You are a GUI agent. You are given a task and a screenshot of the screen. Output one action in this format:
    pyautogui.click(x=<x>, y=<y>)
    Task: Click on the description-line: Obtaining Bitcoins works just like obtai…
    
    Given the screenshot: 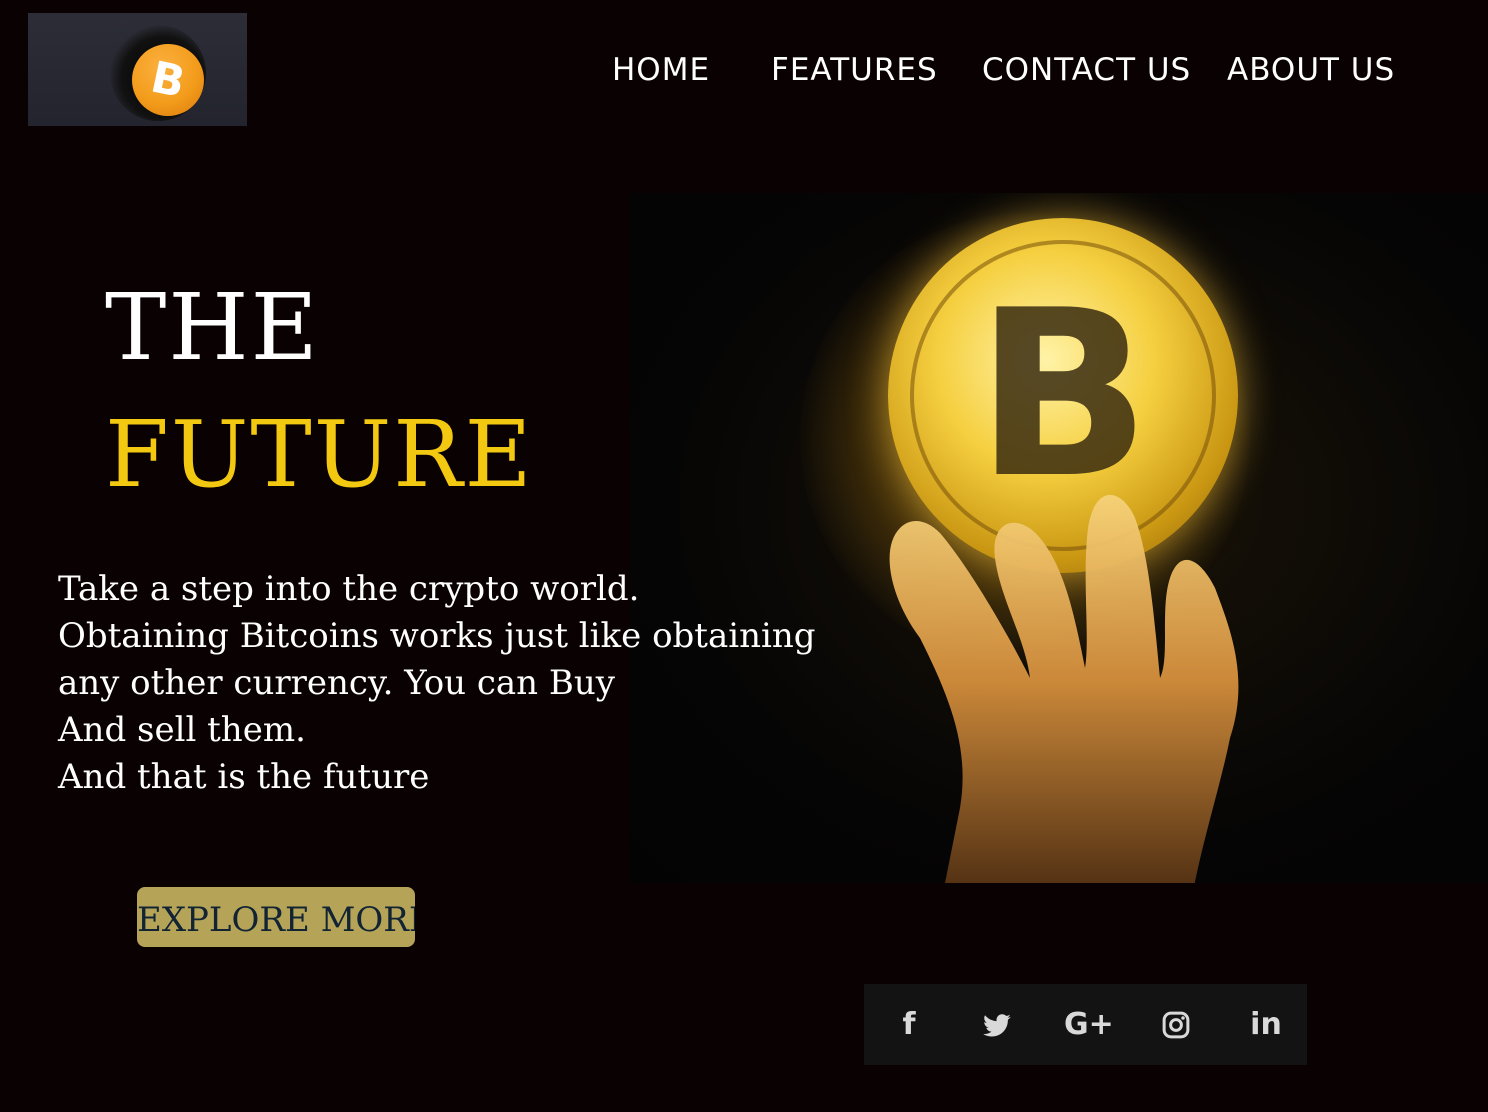 What is the action you would take?
    pyautogui.click(x=437, y=636)
    